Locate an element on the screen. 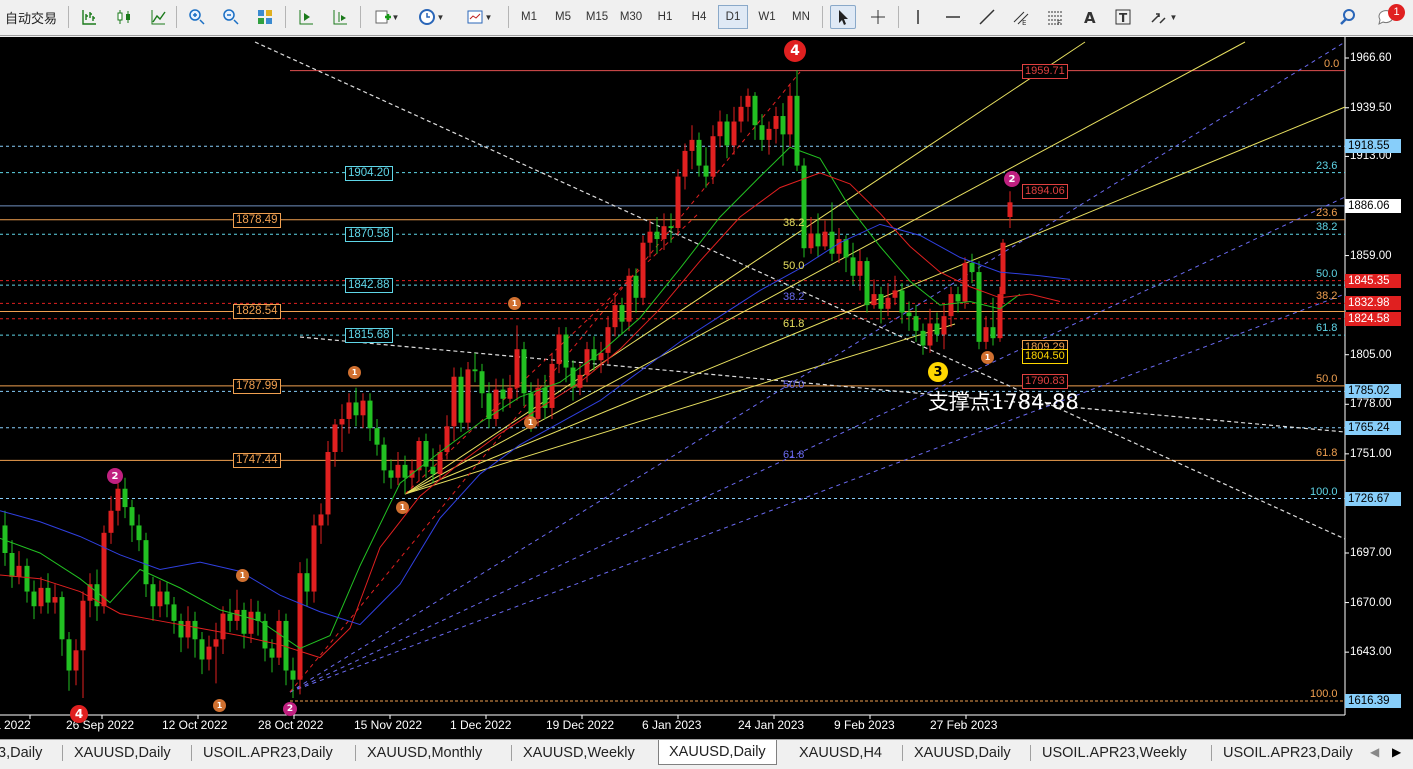  timeframe-w1: W1 is located at coordinates (767, 17).